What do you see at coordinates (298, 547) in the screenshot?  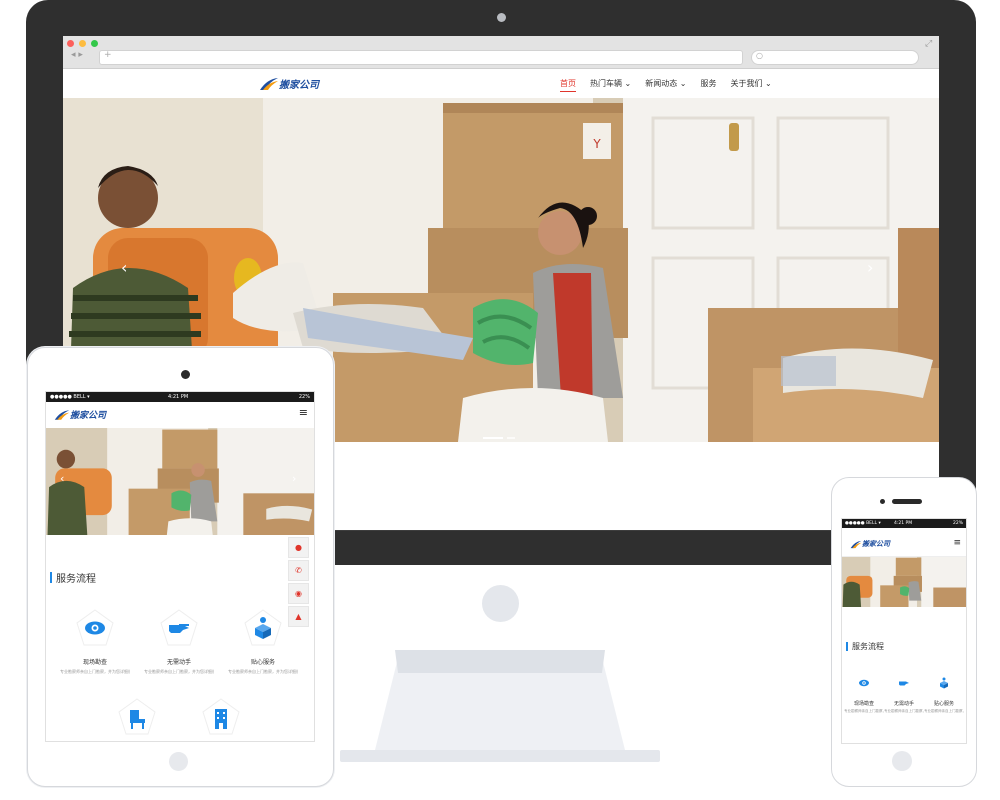 I see `bell-icon: ●` at bounding box center [298, 547].